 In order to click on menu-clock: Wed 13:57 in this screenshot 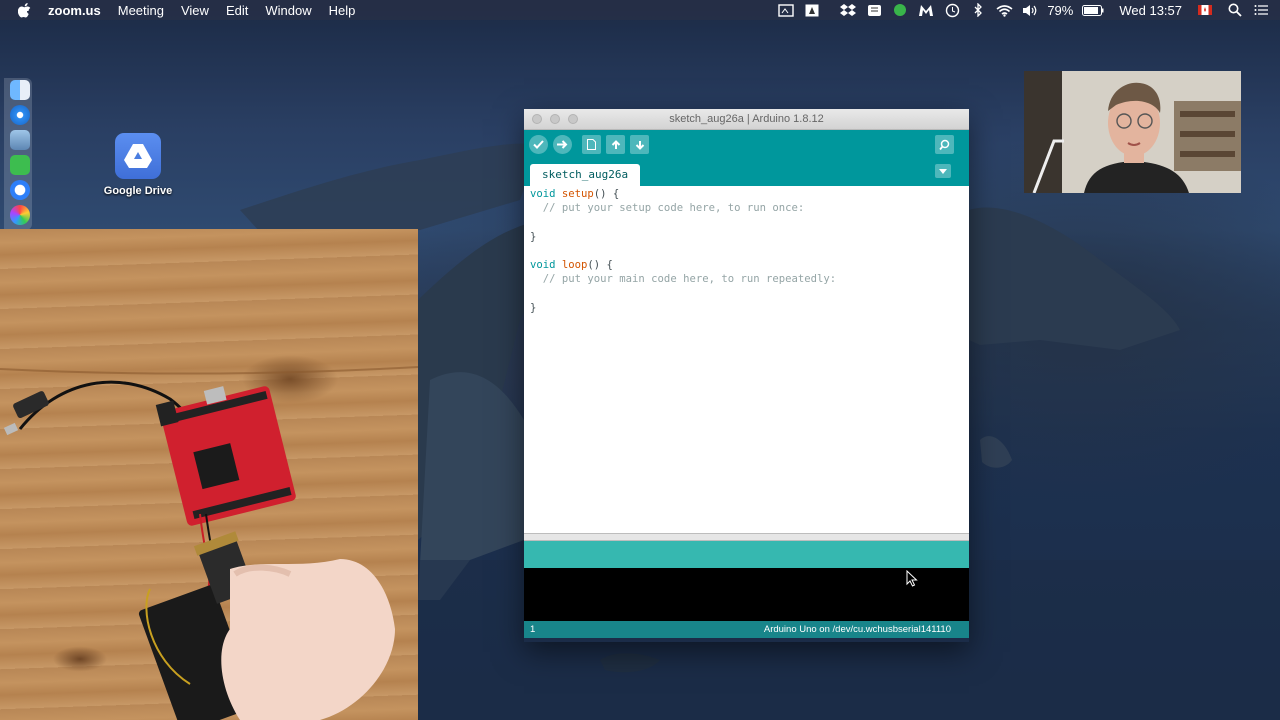, I will do `click(1150, 10)`.